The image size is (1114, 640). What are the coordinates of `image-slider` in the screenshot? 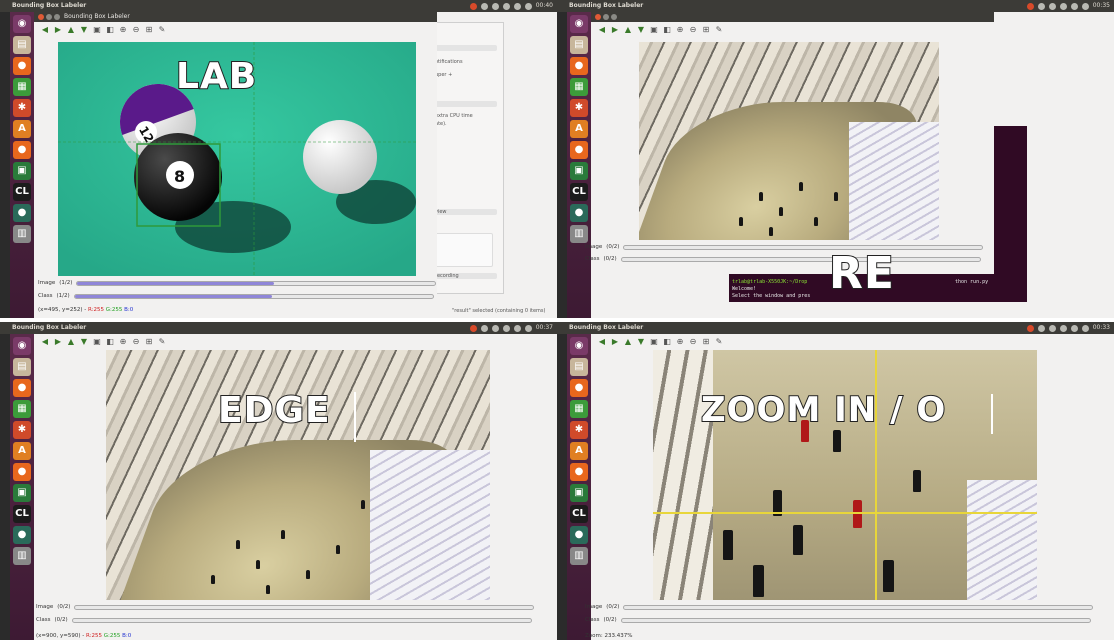 It's located at (858, 607).